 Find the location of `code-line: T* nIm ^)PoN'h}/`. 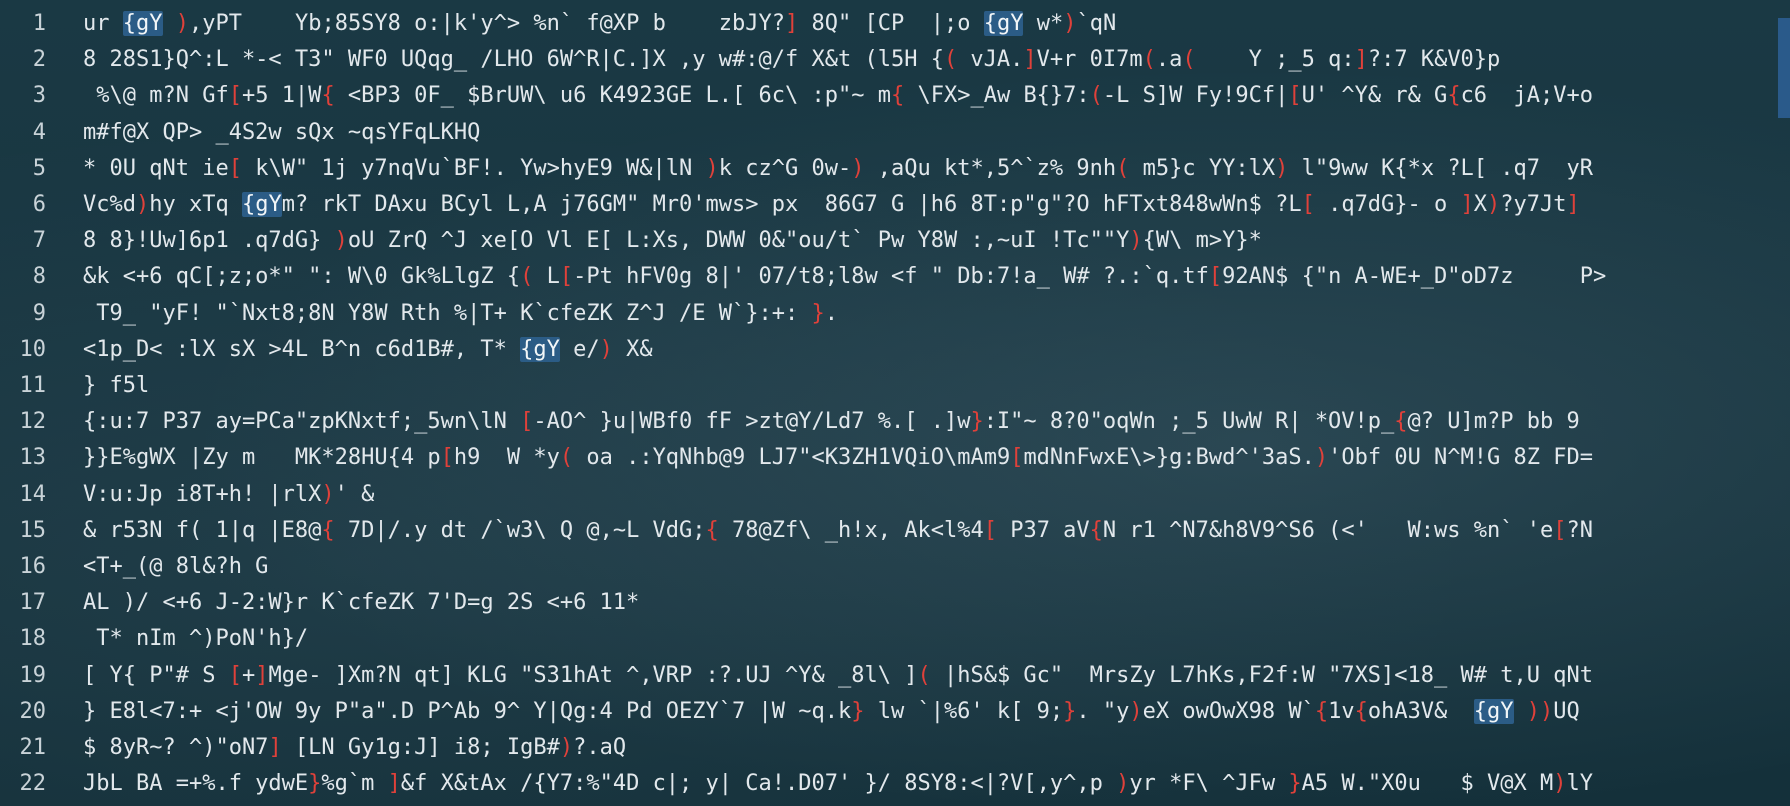

code-line: T* nIm ^)PoN'h}/ is located at coordinates (930, 639).